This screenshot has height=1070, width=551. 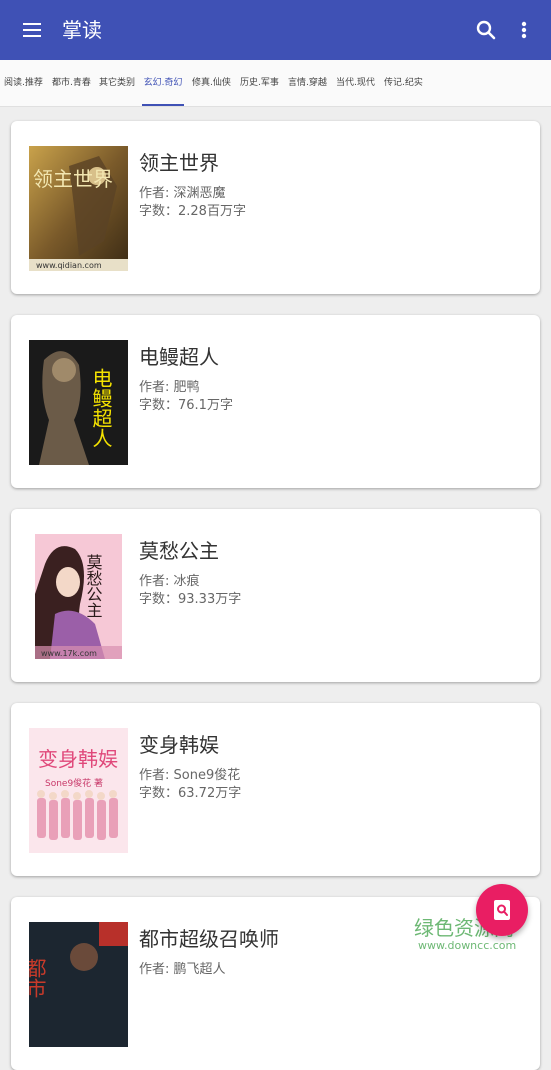 I want to click on tab-biography: 传记.纪实, so click(x=403, y=83).